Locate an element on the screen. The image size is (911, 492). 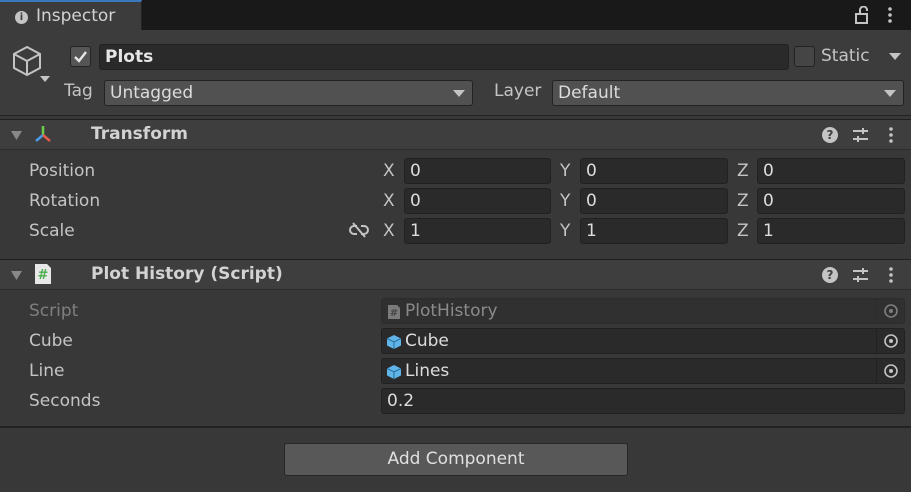
line-value: Lines is located at coordinates (427, 371).